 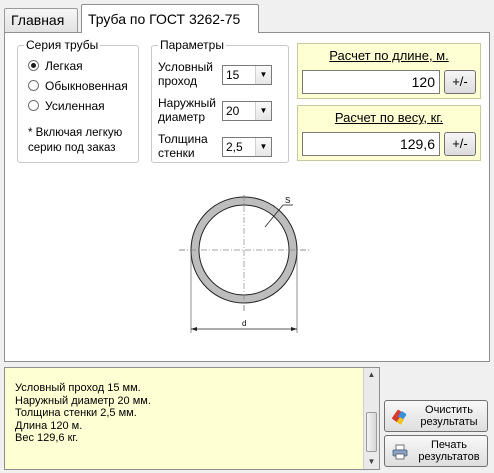 I want to click on results-scrollbar: ▲ ▼, so click(x=371, y=418).